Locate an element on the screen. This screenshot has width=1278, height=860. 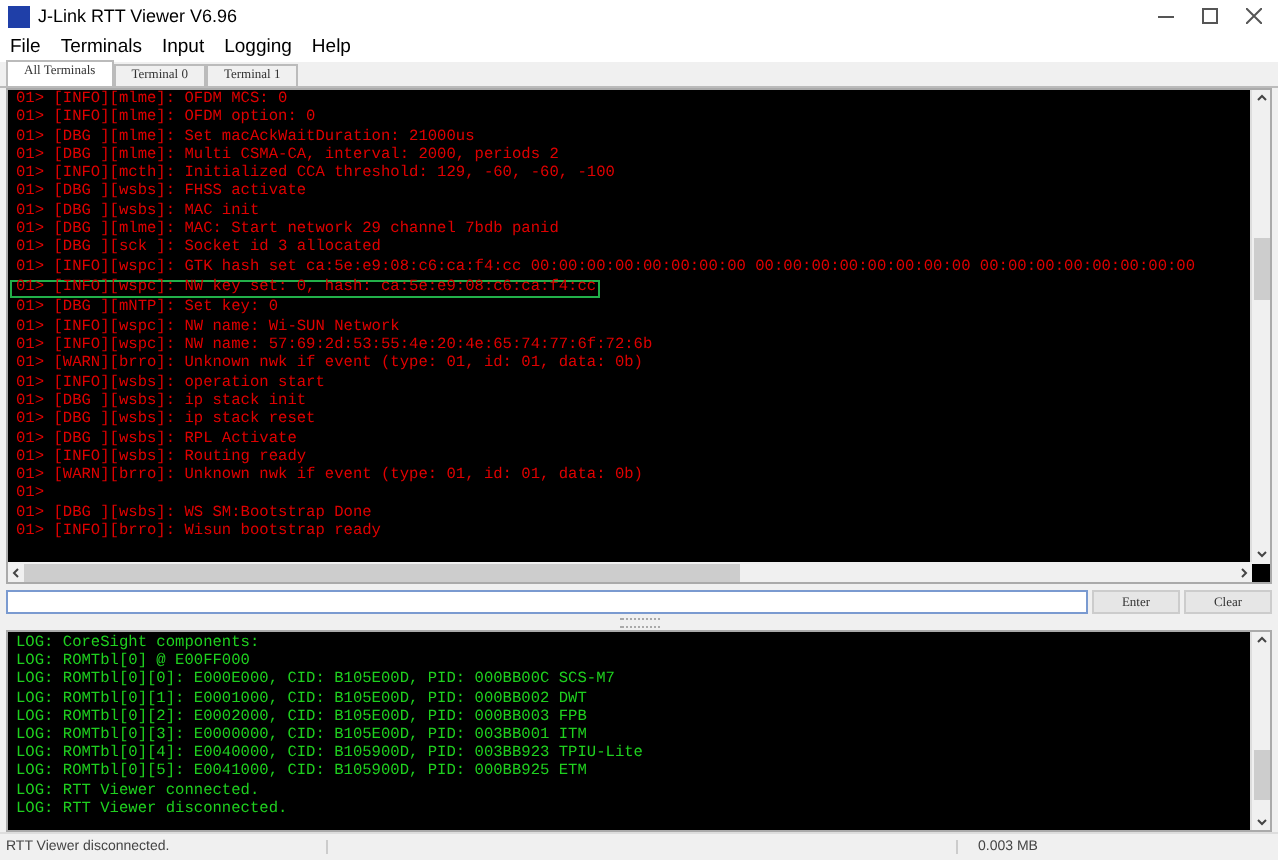
splitter-grip is located at coordinates (639, 622).